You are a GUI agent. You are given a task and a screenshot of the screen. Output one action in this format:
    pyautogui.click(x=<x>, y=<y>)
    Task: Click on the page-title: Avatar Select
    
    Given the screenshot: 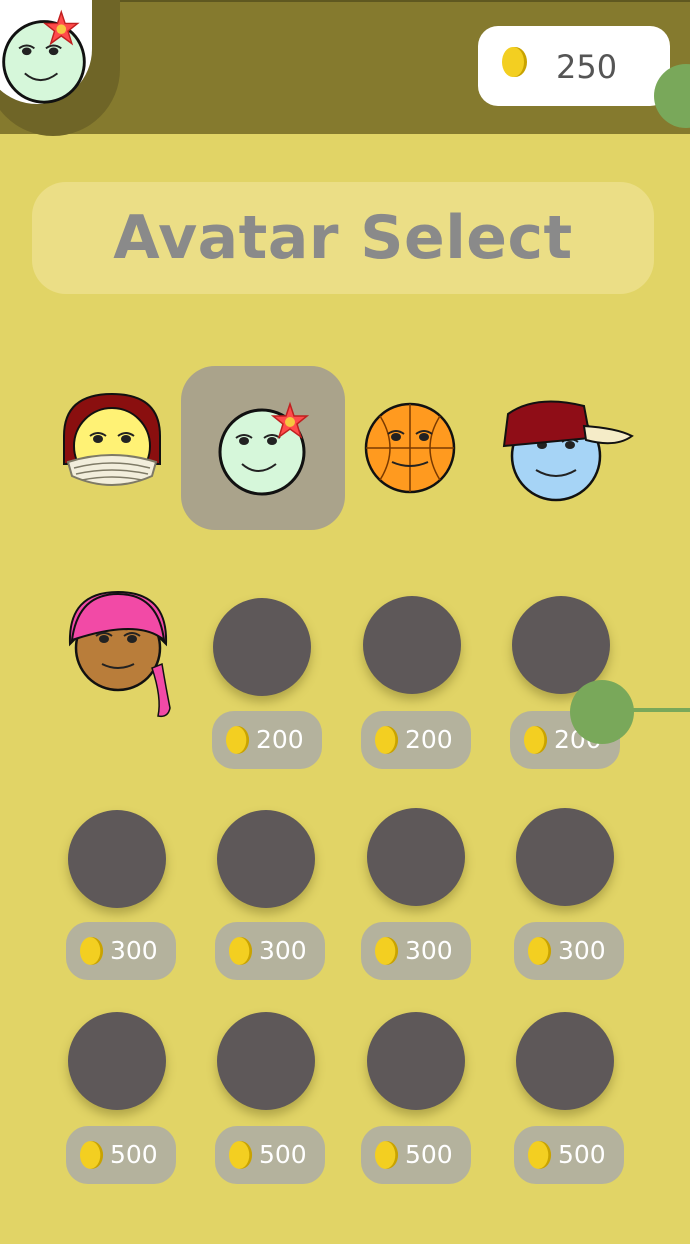 What is the action you would take?
    pyautogui.click(x=343, y=238)
    